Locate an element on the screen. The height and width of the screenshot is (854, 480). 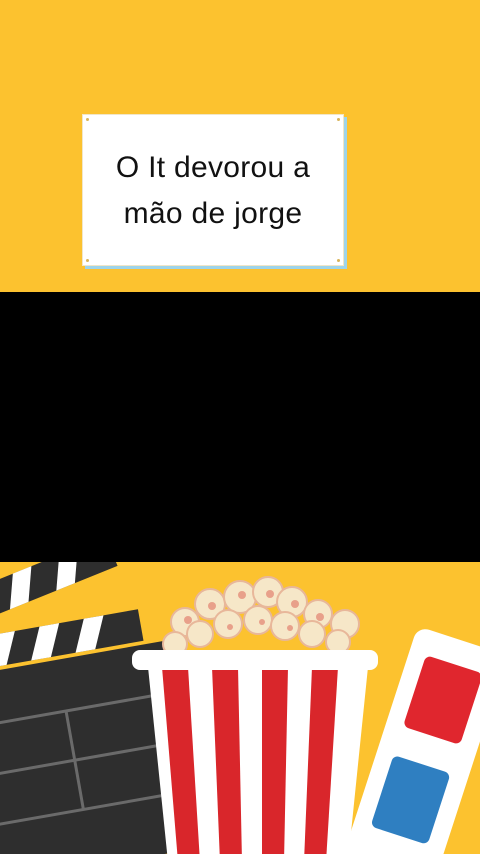
caption-text: O It devorou a mão de jorge is located at coordinates (213, 191).